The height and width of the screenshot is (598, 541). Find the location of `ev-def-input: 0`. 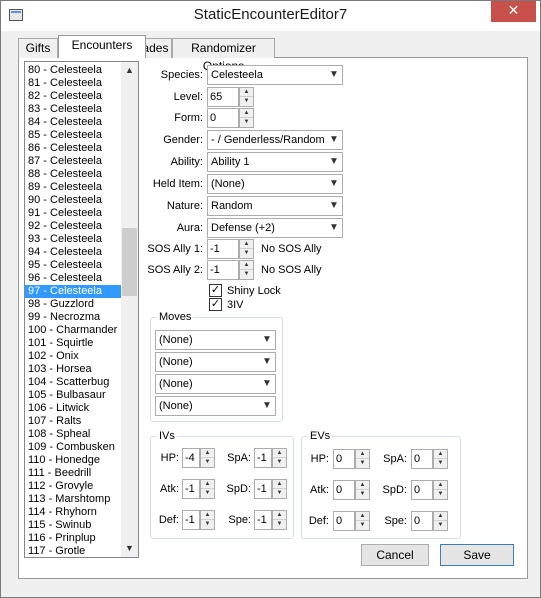

ev-def-input: 0 is located at coordinates (344, 521).